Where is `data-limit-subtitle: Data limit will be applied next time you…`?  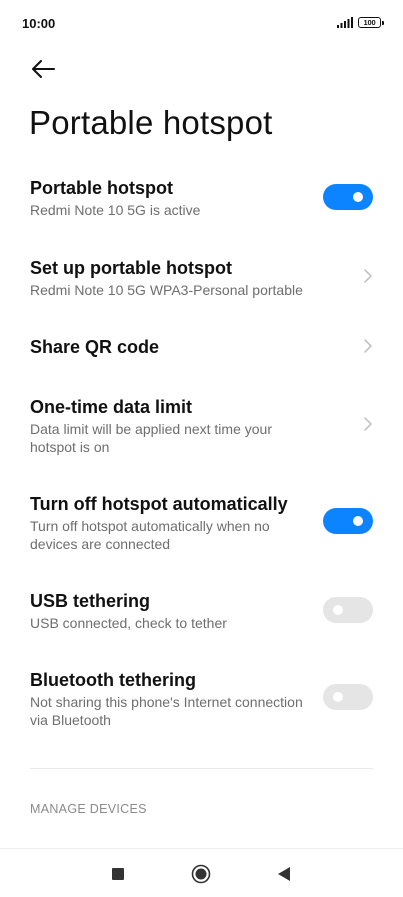
data-limit-subtitle: Data limit will be applied next time you… is located at coordinates (151, 438).